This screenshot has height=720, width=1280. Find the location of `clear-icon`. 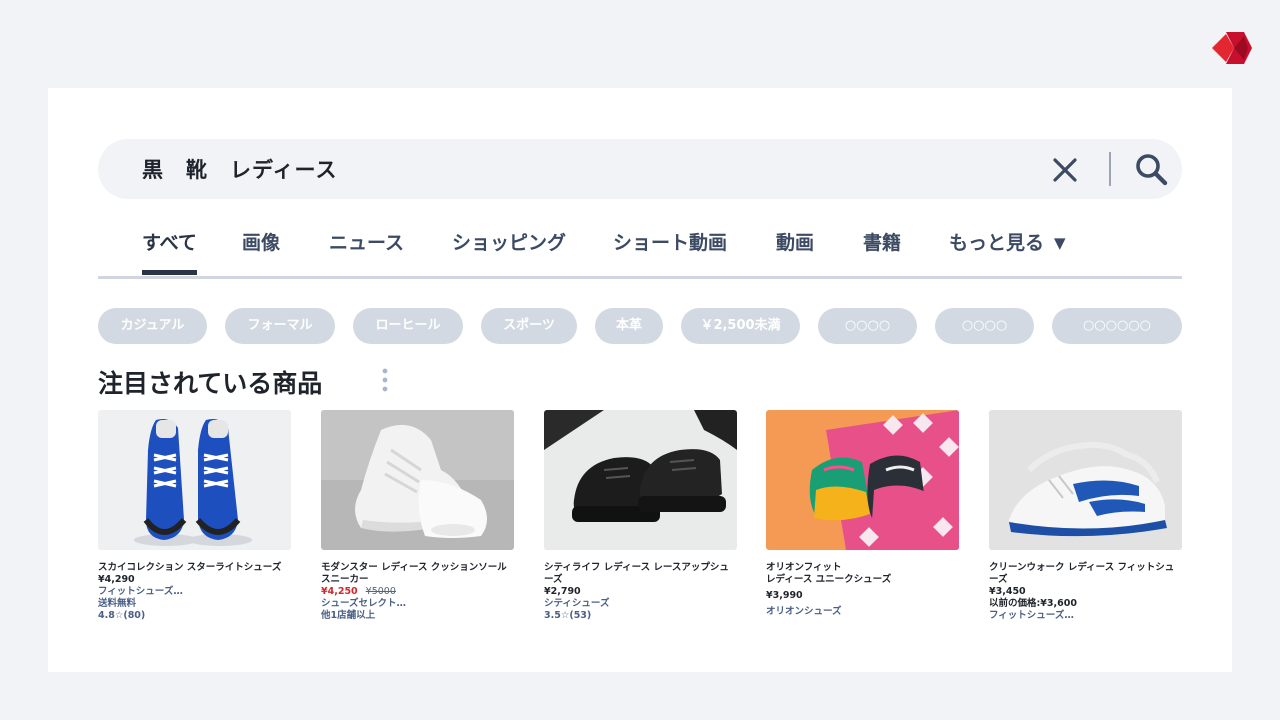

clear-icon is located at coordinates (1065, 170).